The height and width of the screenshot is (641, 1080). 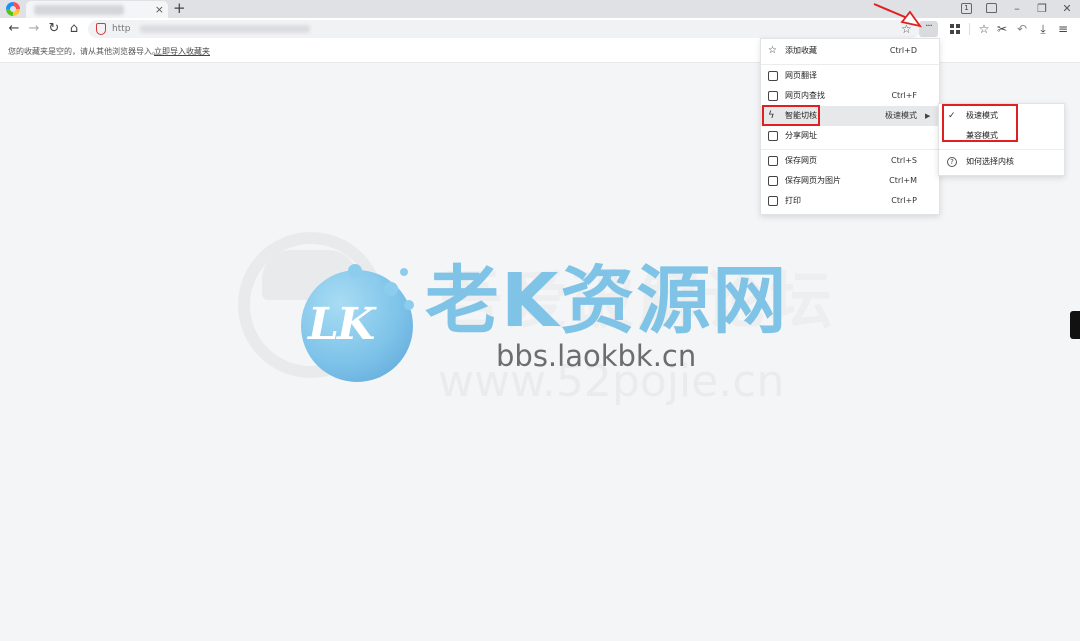 What do you see at coordinates (772, 50) in the screenshot?
I see `add-bookmark-icon: ☆` at bounding box center [772, 50].